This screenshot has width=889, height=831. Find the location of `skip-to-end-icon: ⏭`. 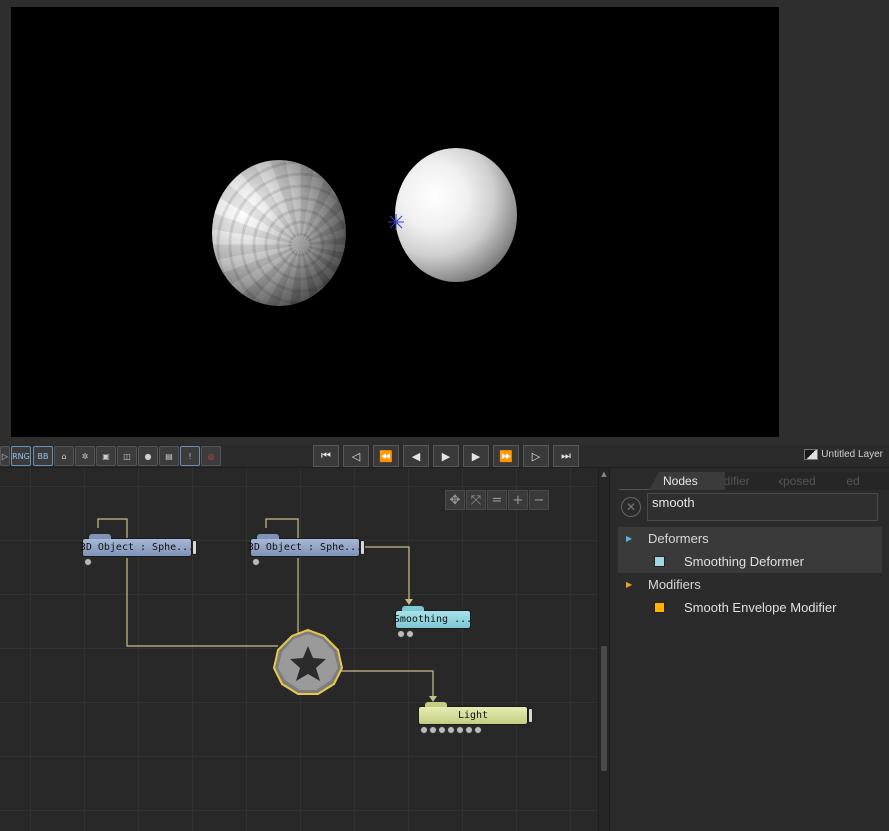

skip-to-end-icon: ⏭ is located at coordinates (566, 456).